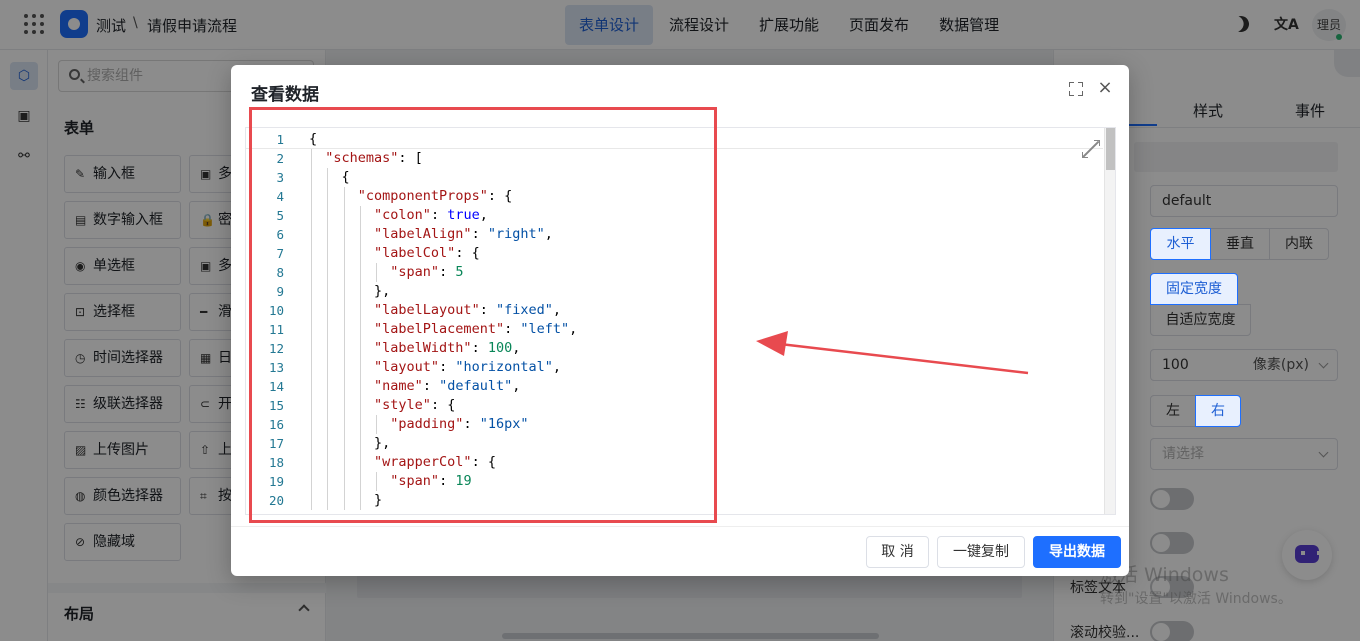 The width and height of the screenshot is (1360, 641). I want to click on close-icon: ×, so click(1105, 88).